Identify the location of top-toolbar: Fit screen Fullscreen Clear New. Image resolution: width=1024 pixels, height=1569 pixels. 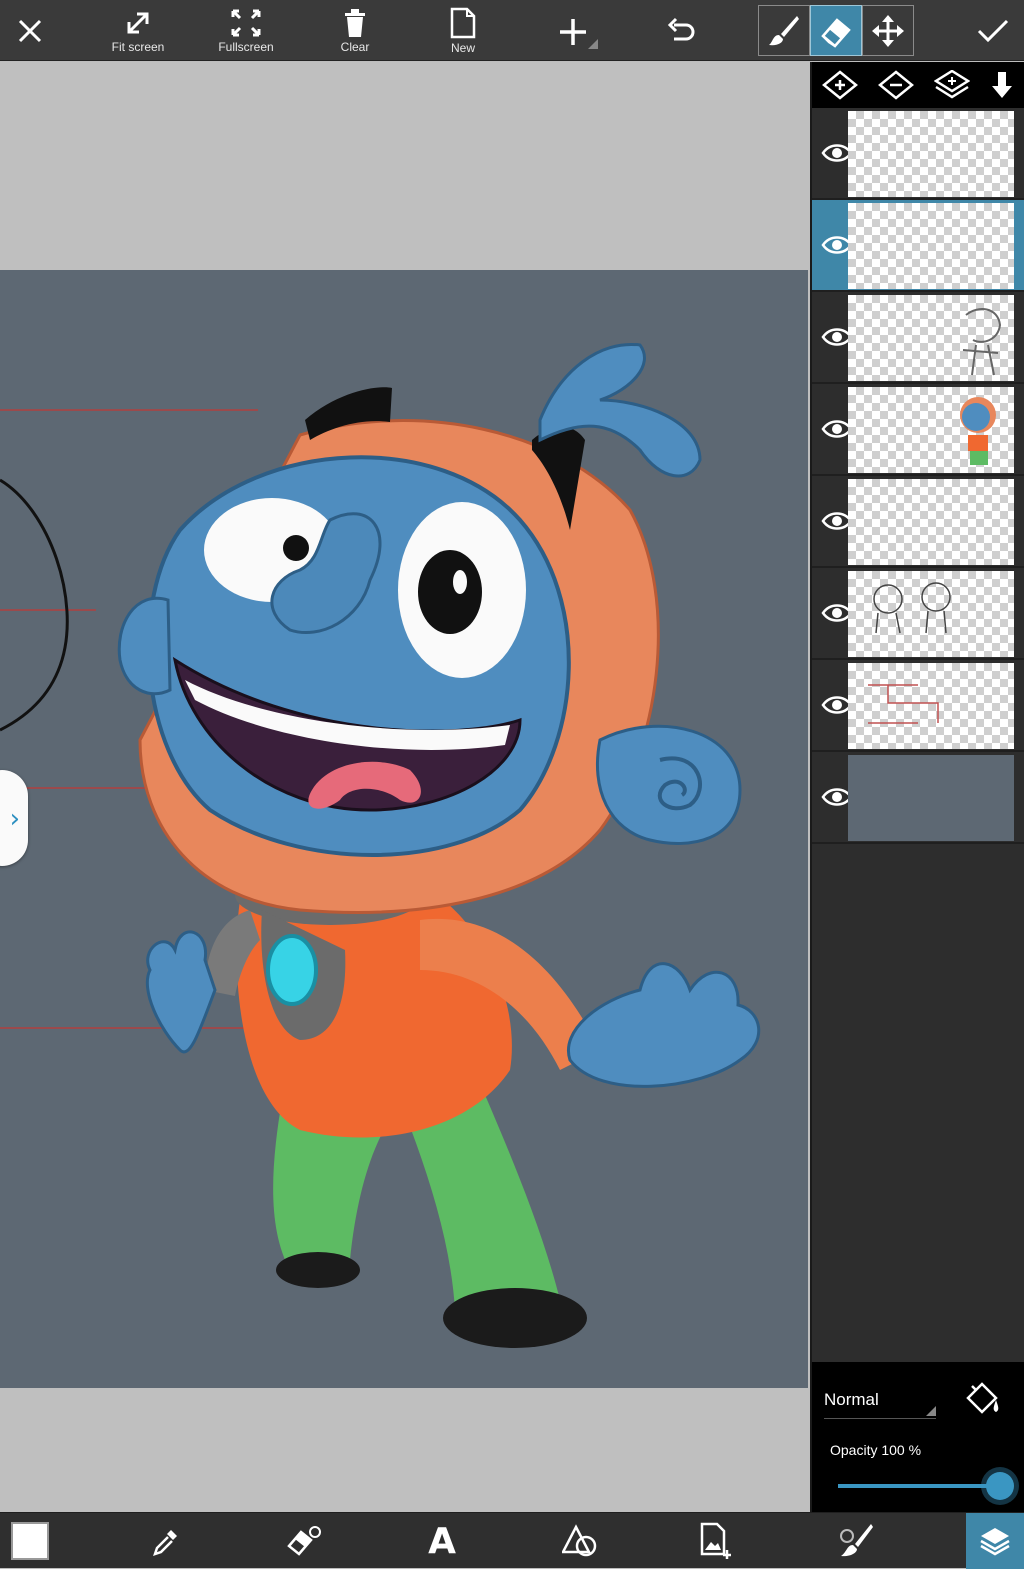
(512, 30).